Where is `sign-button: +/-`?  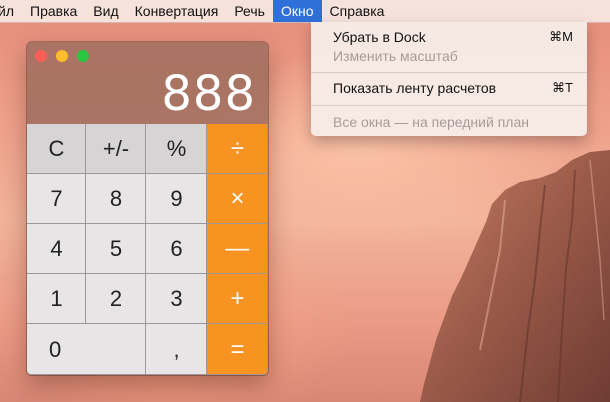 sign-button: +/- is located at coordinates (116, 149).